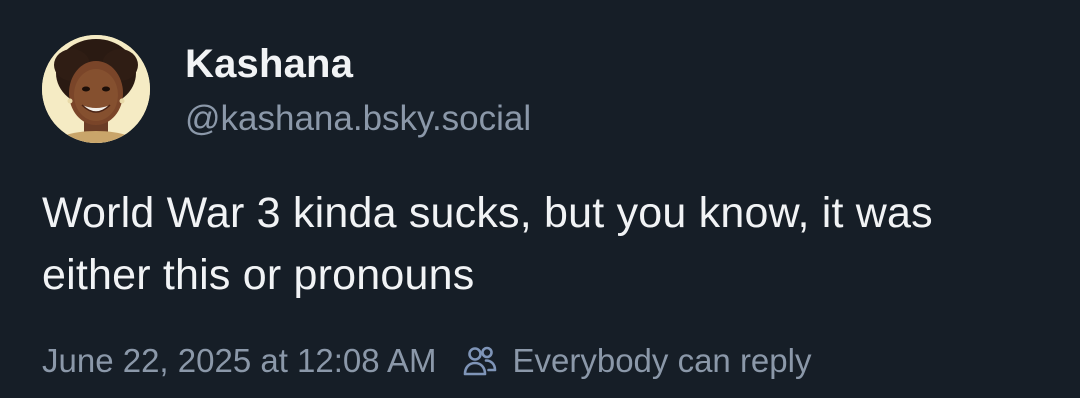  I want to click on author-handle: @kashana.bsky.social, so click(358, 119).